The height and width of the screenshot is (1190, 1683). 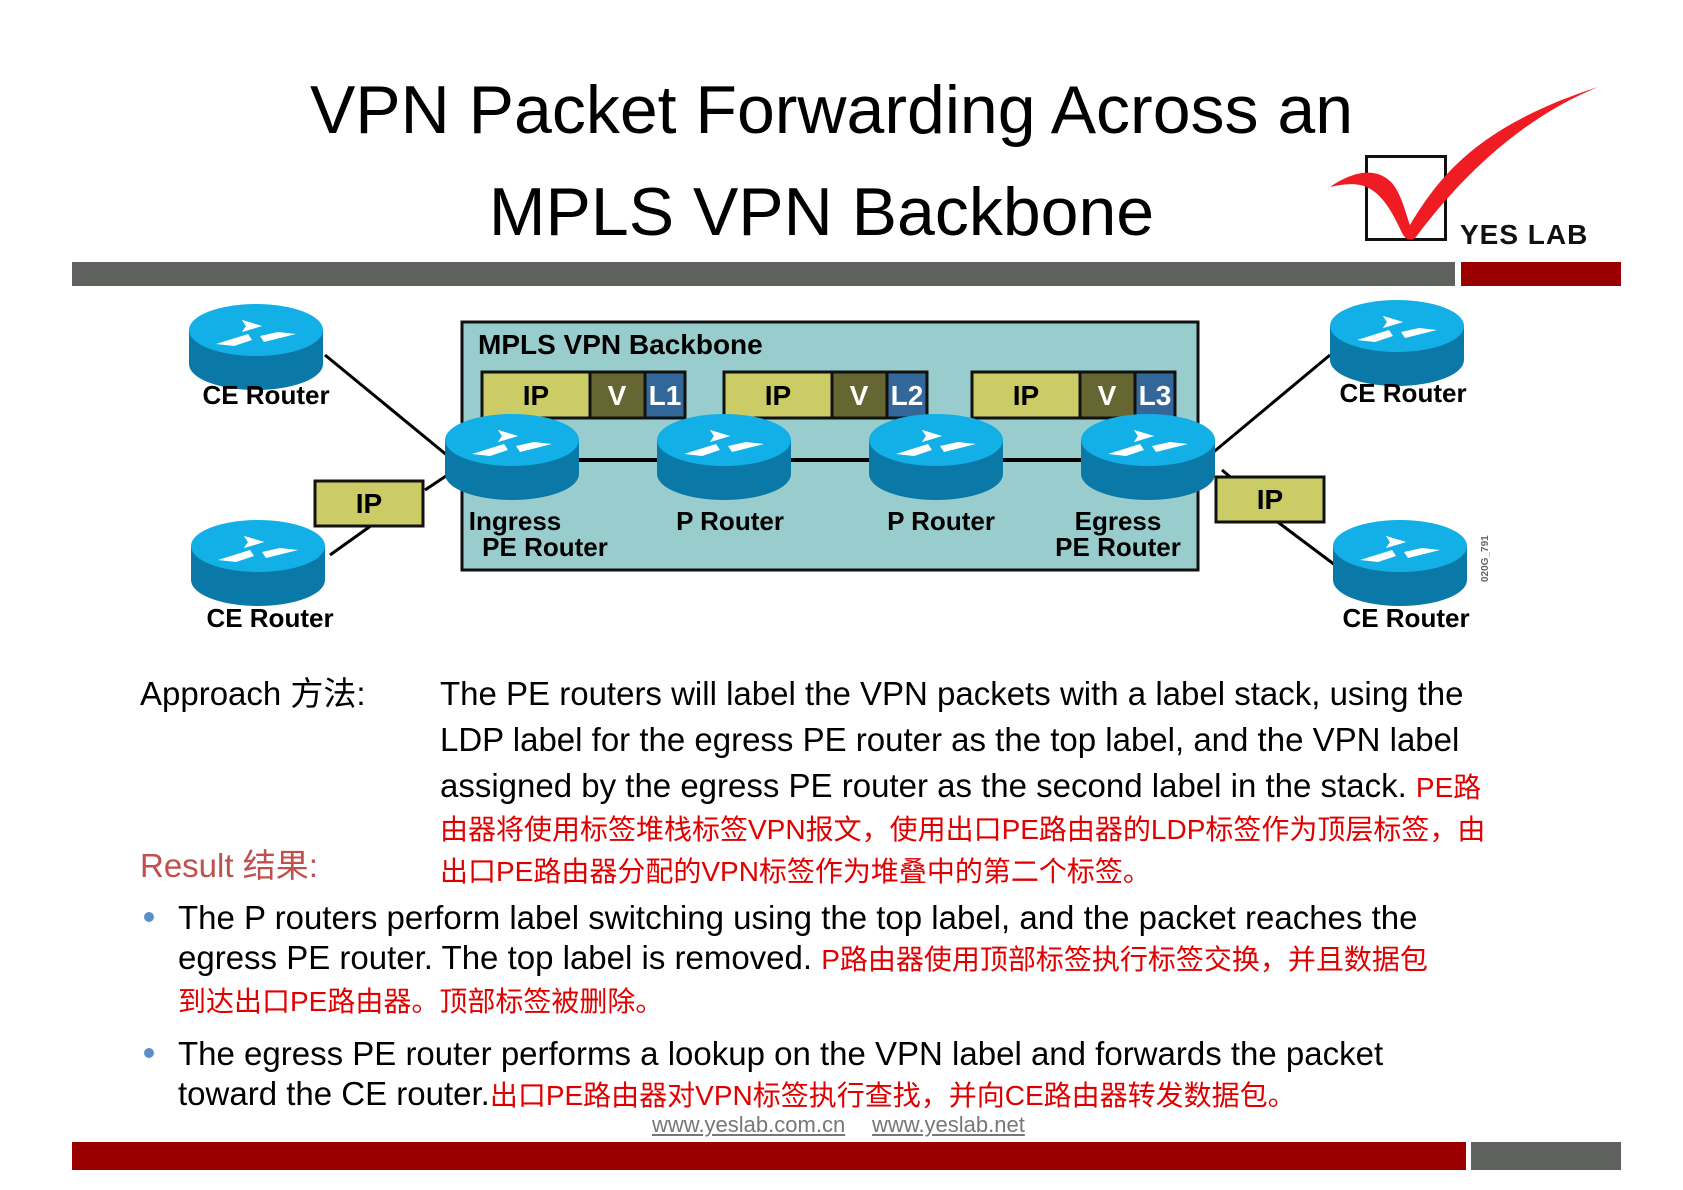 I want to click on footer-bar-red, so click(x=769, y=1156).